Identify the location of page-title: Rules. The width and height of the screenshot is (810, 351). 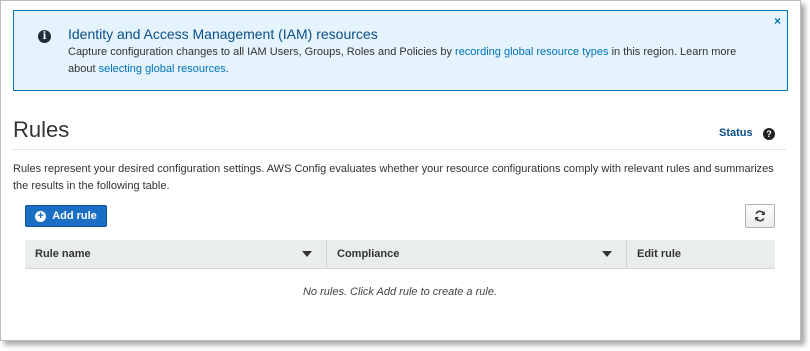
(41, 129).